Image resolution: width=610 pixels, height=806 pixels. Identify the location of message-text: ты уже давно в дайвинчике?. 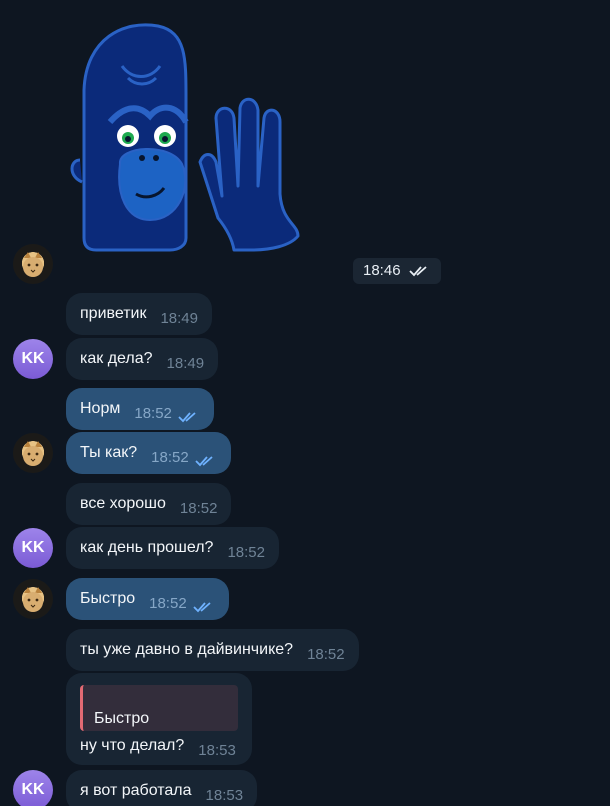
(187, 649).